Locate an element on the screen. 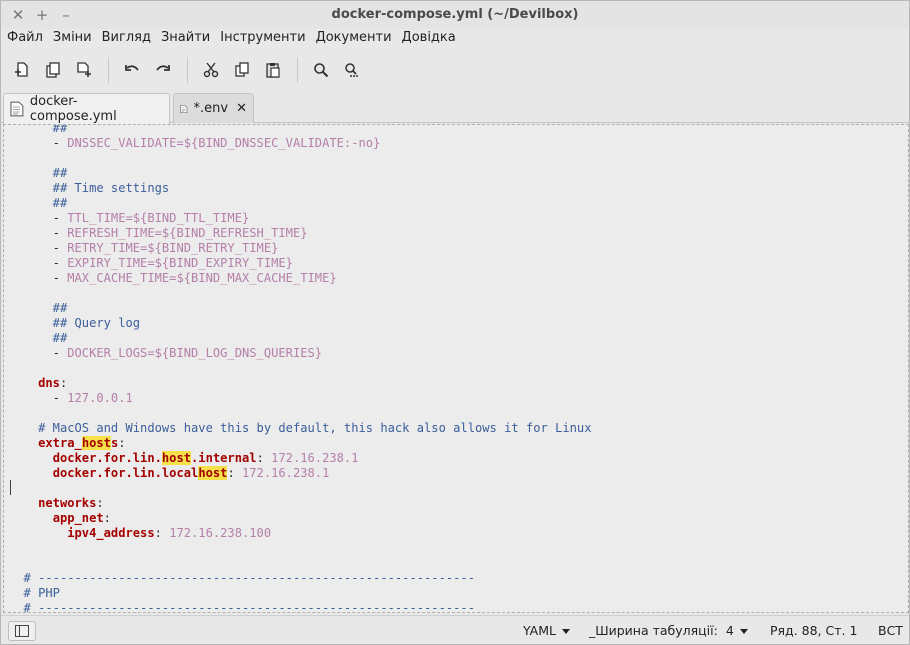 Image resolution: width=910 pixels, height=645 pixels. code-line: - MAX_CACHE_TIME=${BIND_MAX_CACHE_TIME} is located at coordinates (300, 278).